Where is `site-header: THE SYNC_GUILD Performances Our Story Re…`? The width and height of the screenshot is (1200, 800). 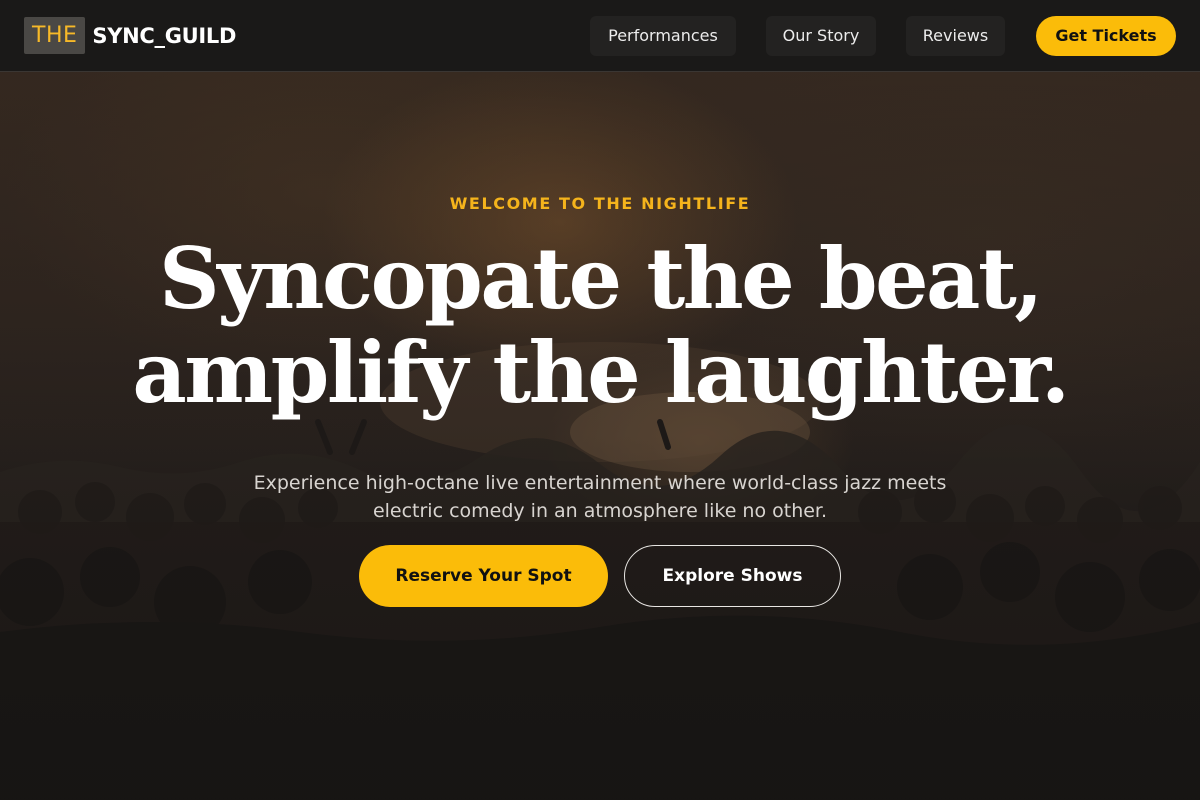 site-header: THE SYNC_GUILD Performances Our Story Re… is located at coordinates (600, 36).